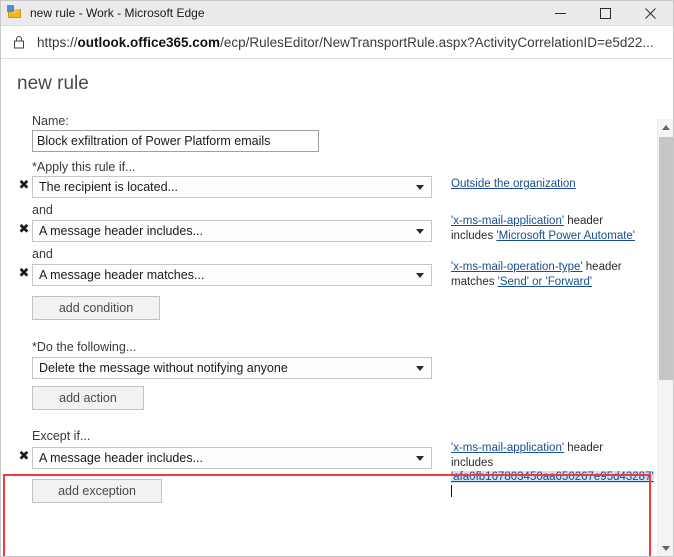  I want to click on delete-condition-2-button: ✖, so click(24, 230).